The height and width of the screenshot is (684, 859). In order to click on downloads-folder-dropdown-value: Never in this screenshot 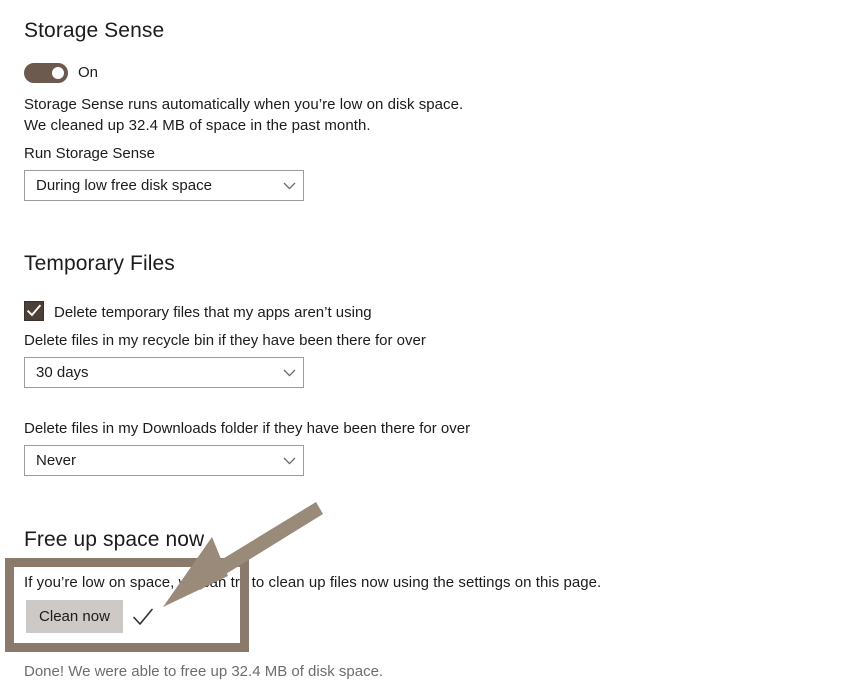, I will do `click(56, 460)`.